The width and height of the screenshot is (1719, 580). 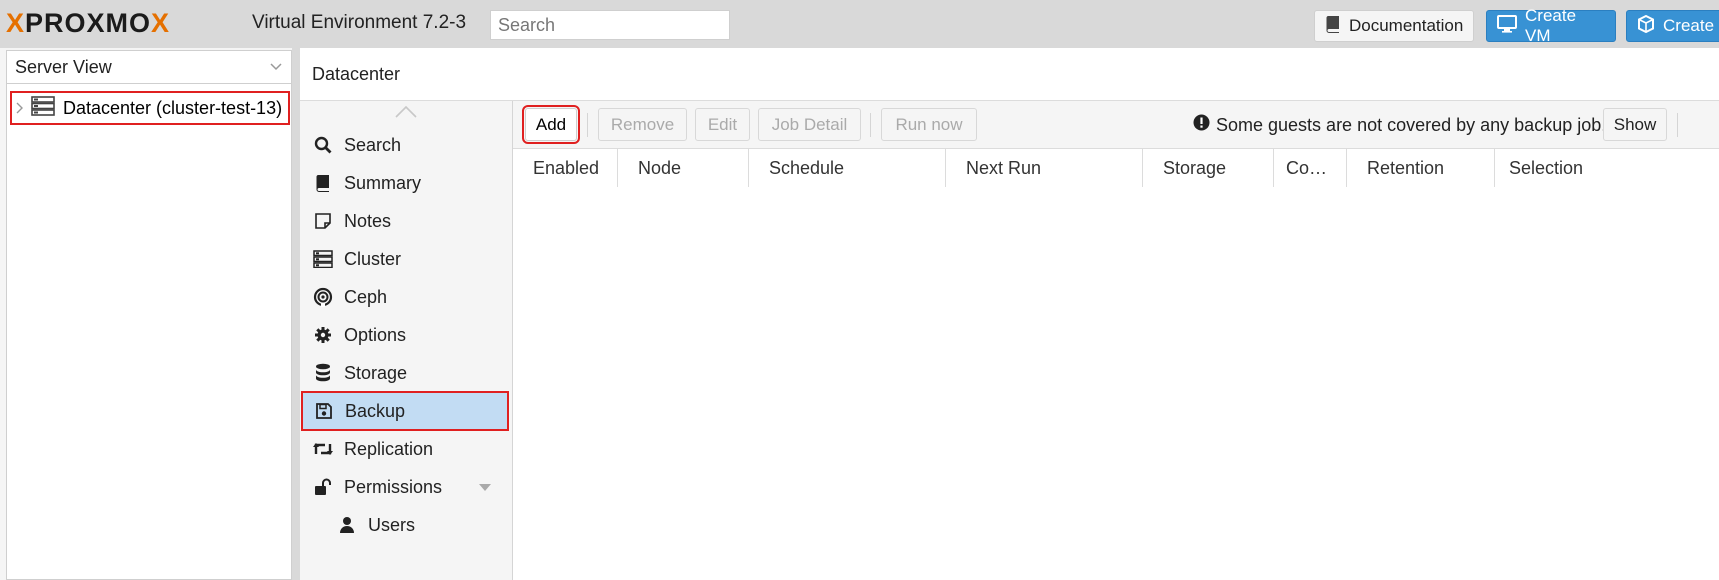 What do you see at coordinates (406, 145) in the screenshot?
I see `nav-item-search: Search` at bounding box center [406, 145].